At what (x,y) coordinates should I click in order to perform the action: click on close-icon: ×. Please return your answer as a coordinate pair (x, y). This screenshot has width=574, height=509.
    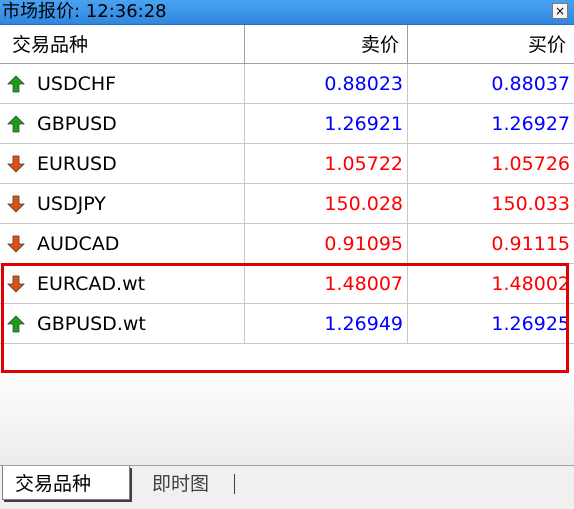
    Looking at the image, I should click on (560, 11).